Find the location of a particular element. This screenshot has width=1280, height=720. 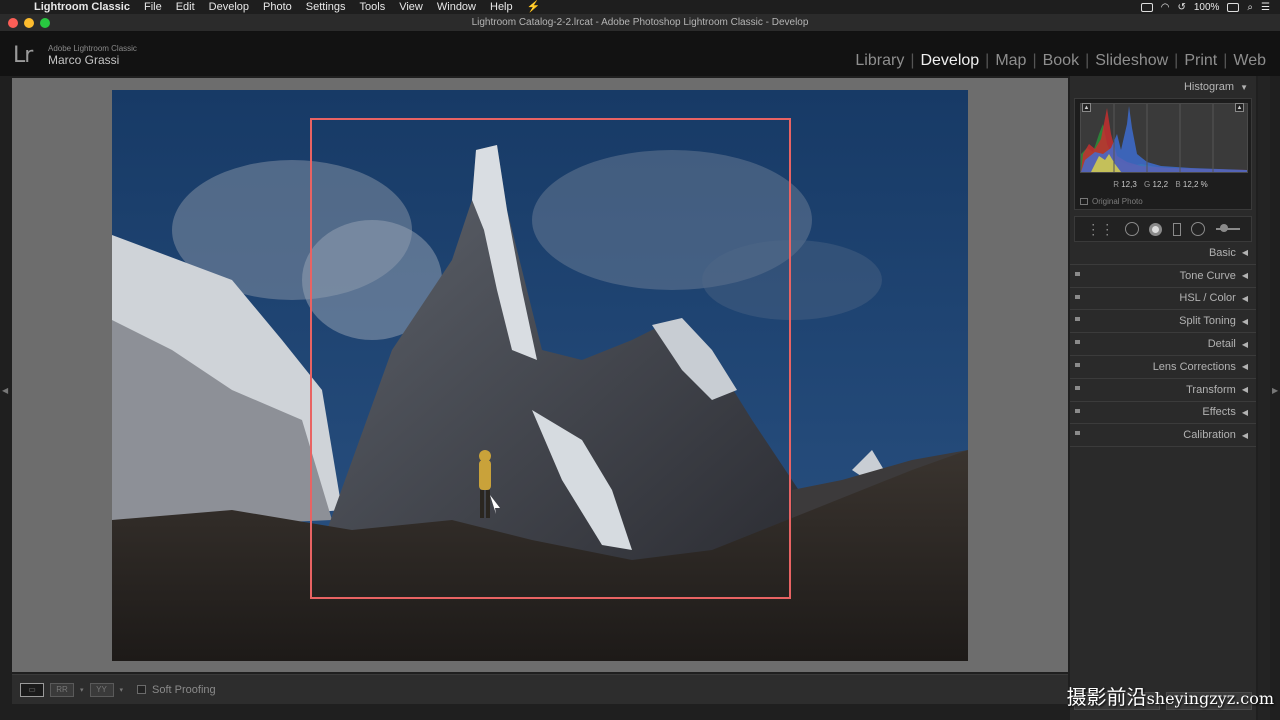

search-icon: ⌕ is located at coordinates (1250, 7).